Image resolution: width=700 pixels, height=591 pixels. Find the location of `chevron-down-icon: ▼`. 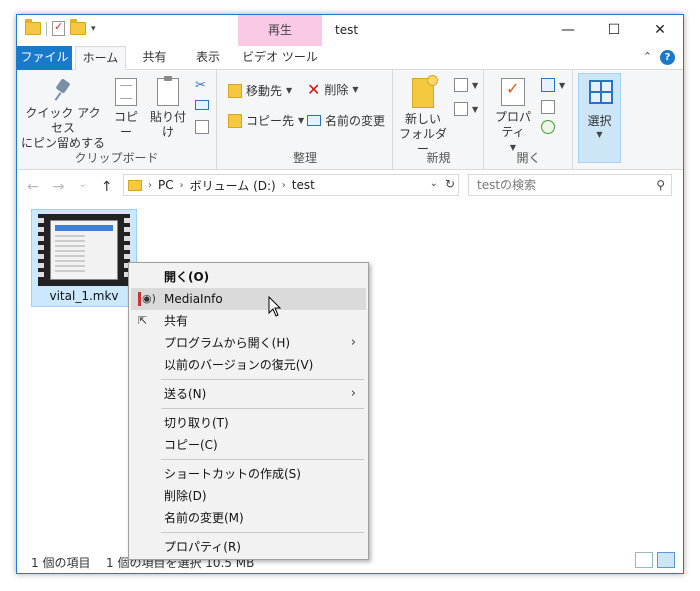

chevron-down-icon: ▼ is located at coordinates (475, 109).